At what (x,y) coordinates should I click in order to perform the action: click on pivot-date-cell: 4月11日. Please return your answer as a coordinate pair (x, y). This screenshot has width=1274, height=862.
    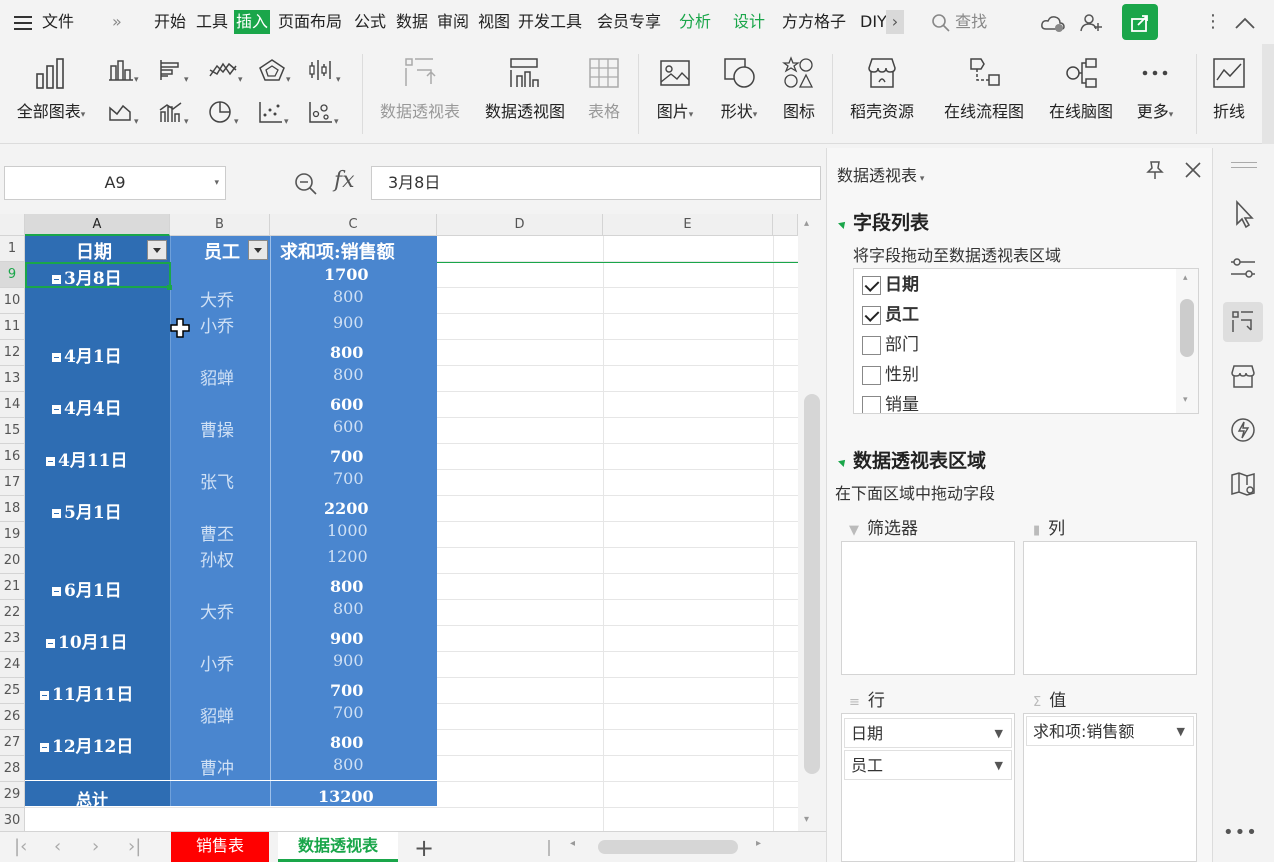
    Looking at the image, I should click on (87, 458).